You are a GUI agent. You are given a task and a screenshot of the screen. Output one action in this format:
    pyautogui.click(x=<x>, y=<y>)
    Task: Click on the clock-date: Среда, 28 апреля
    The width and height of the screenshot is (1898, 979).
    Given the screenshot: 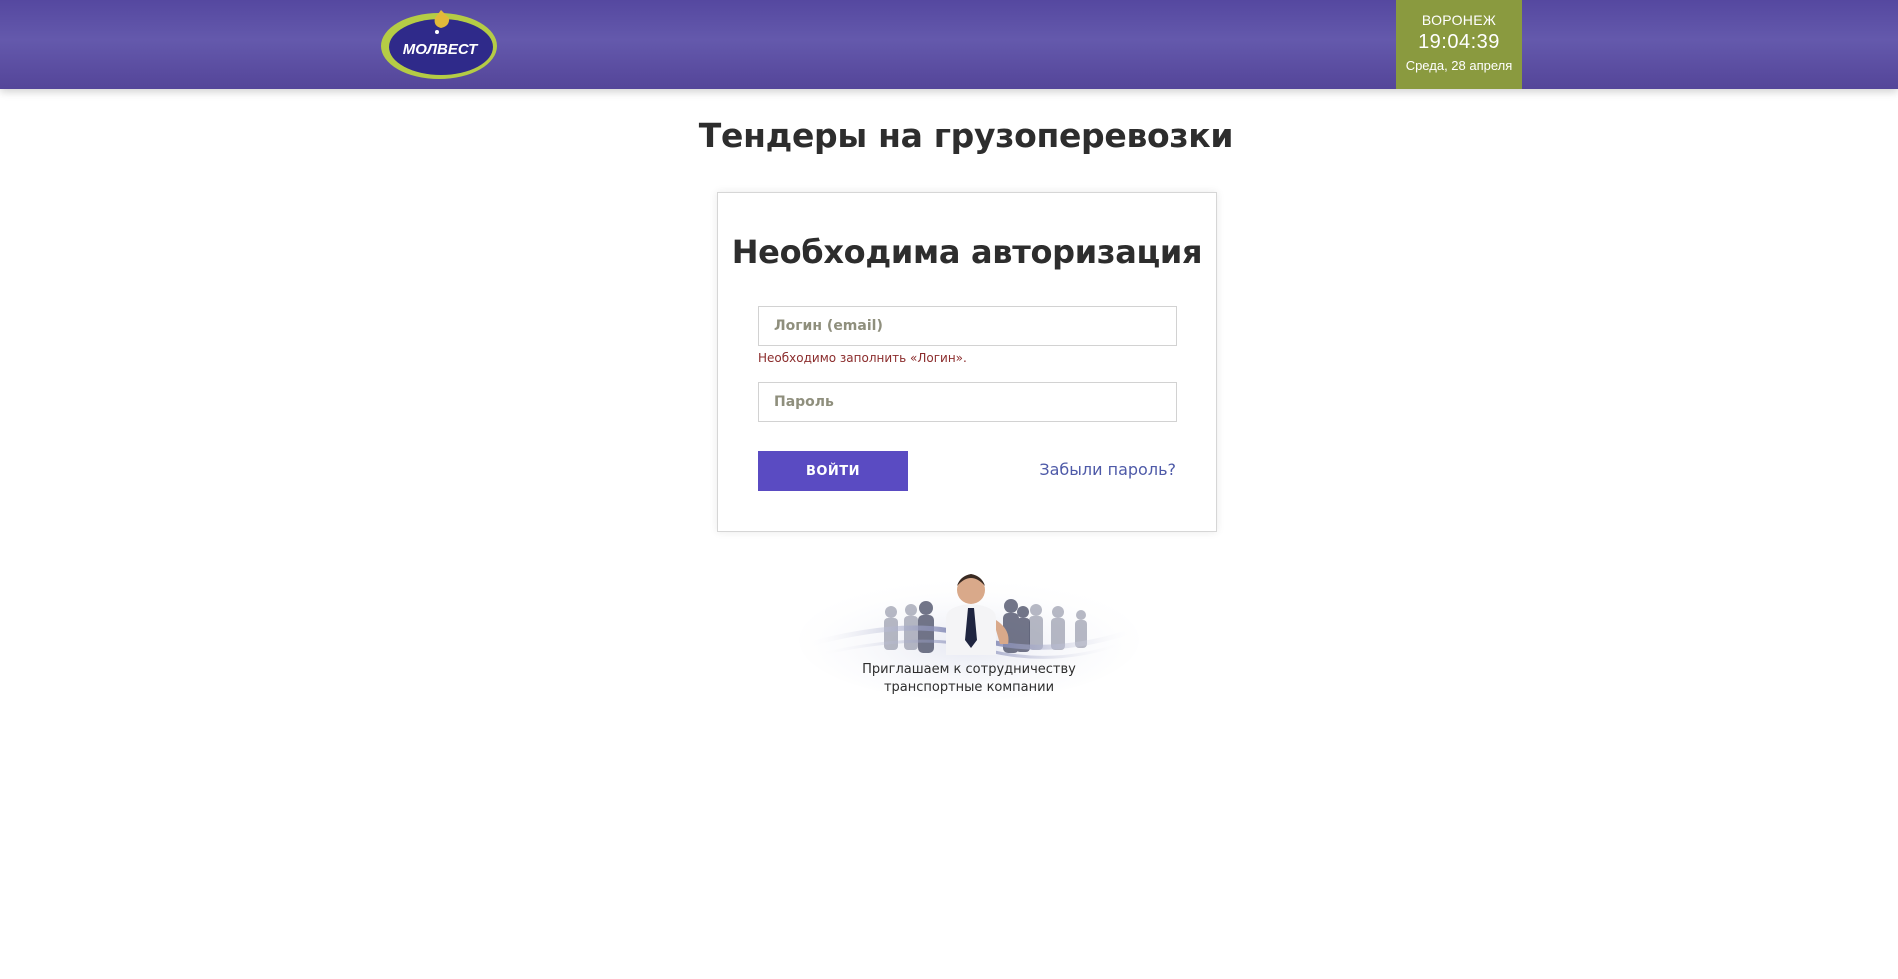 What is the action you would take?
    pyautogui.click(x=1459, y=65)
    